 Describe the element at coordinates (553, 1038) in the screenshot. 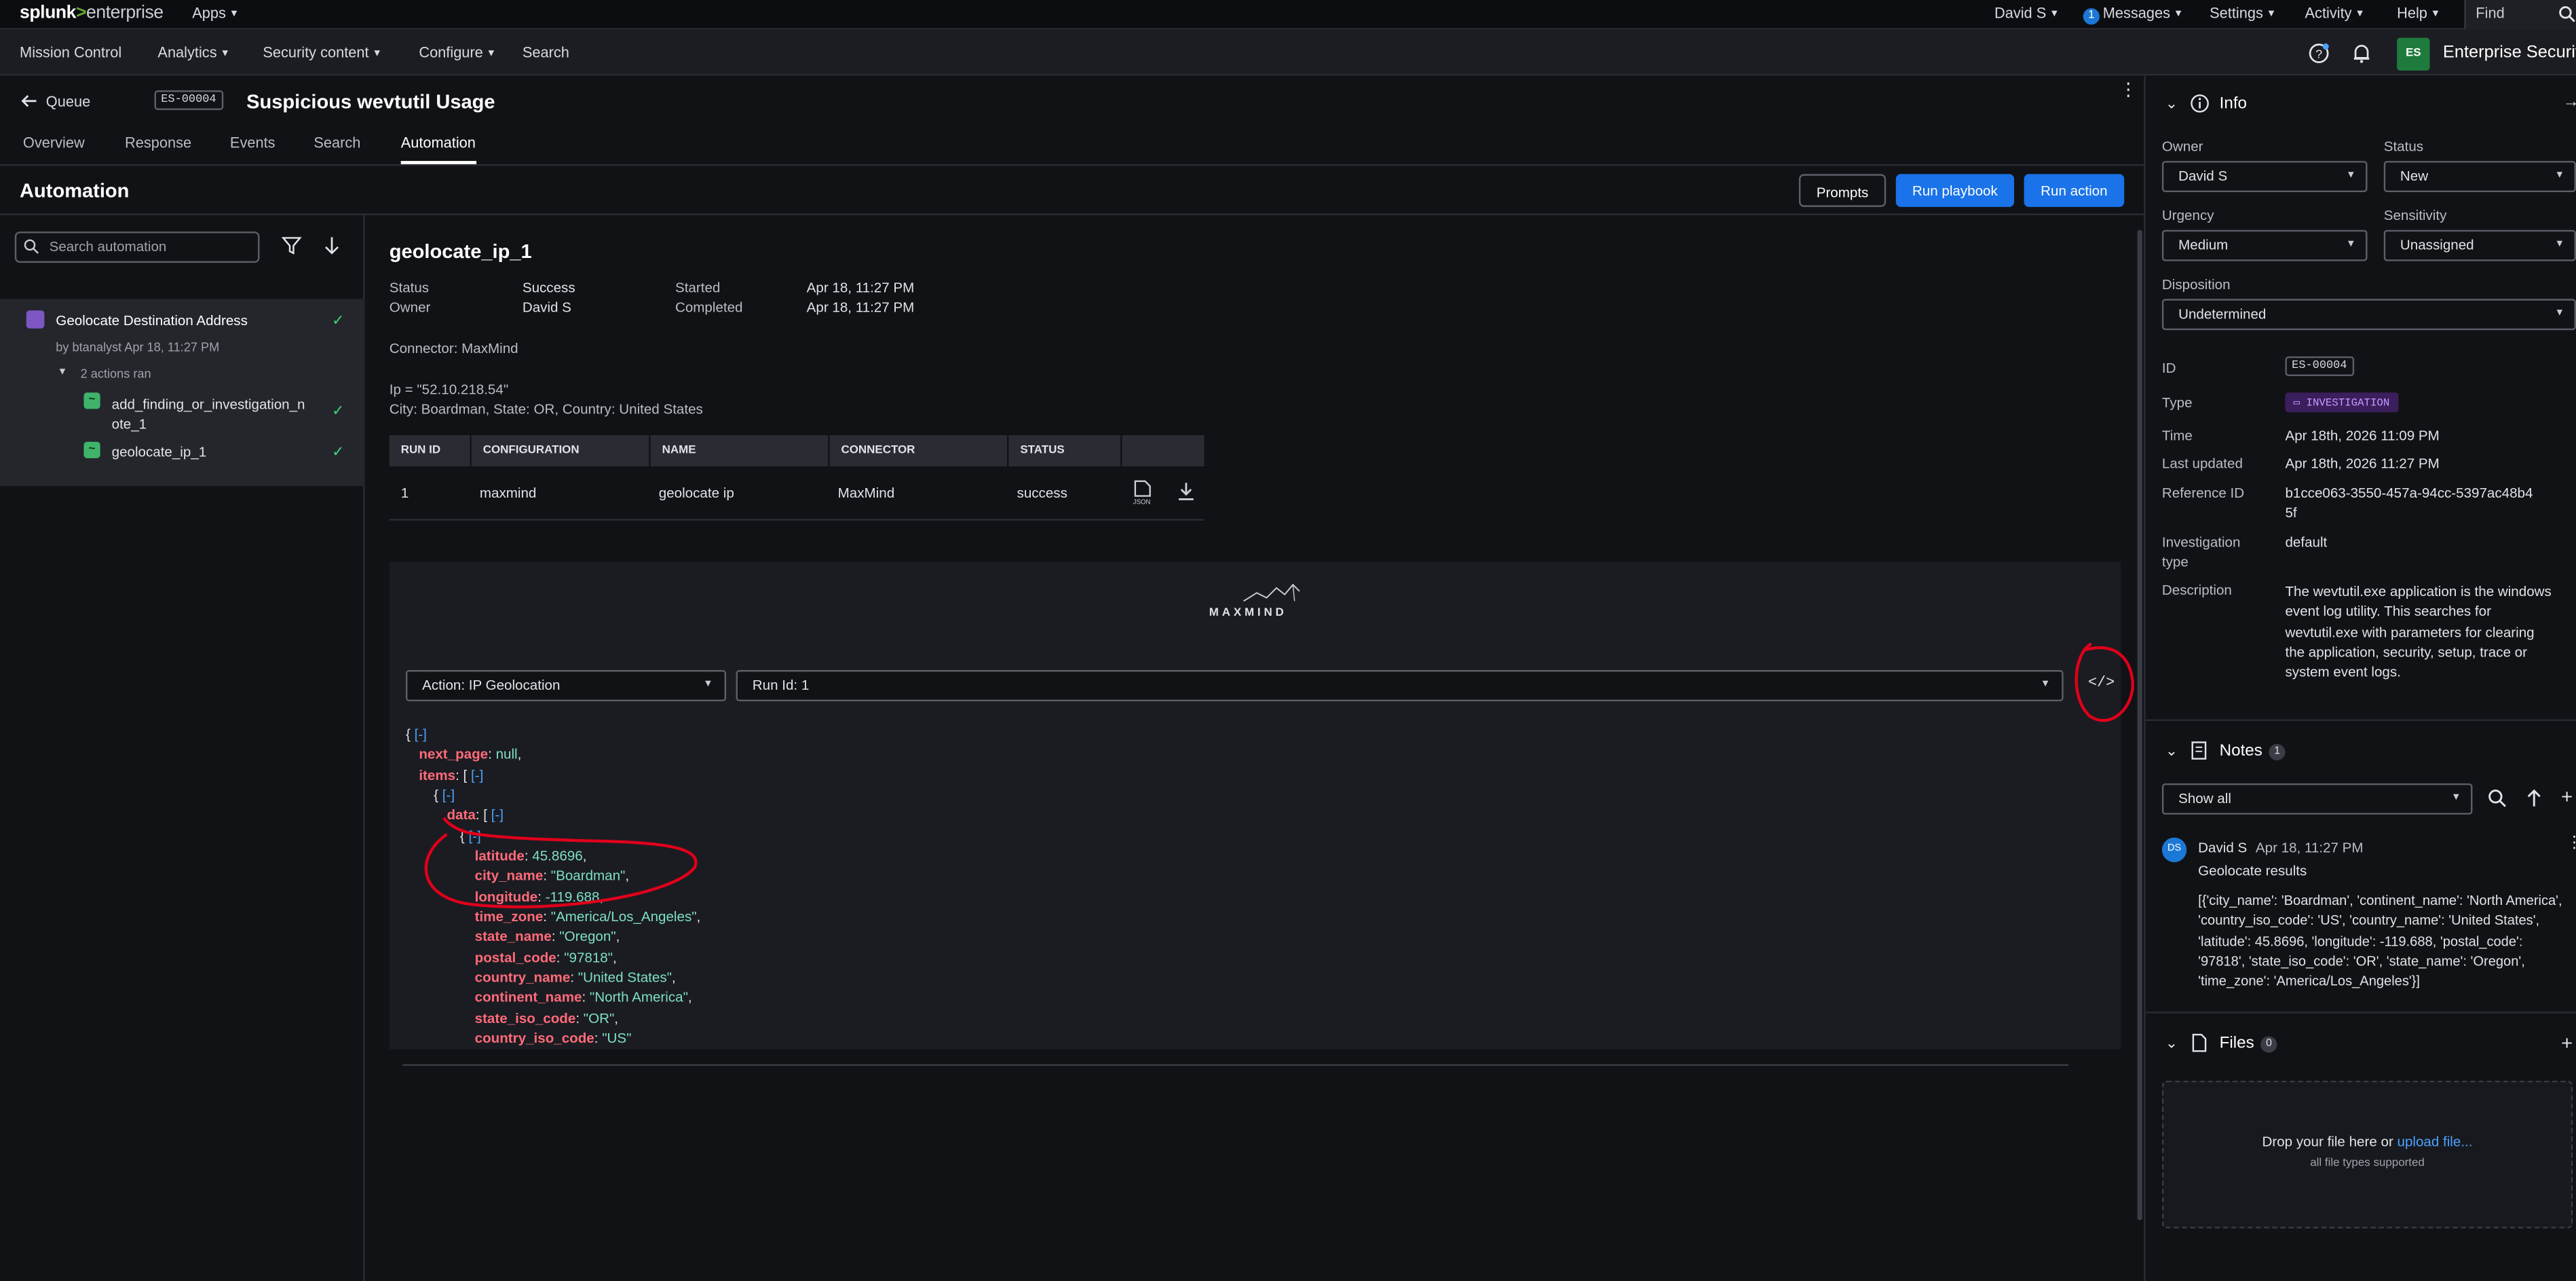

I see `json-field: country_iso_code: "US"` at that location.